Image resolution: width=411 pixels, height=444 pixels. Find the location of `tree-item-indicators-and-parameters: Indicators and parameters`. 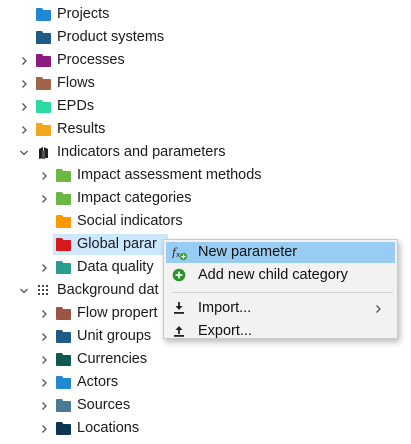

tree-item-indicators-and-parameters: Indicators and parameters is located at coordinates (205, 152).